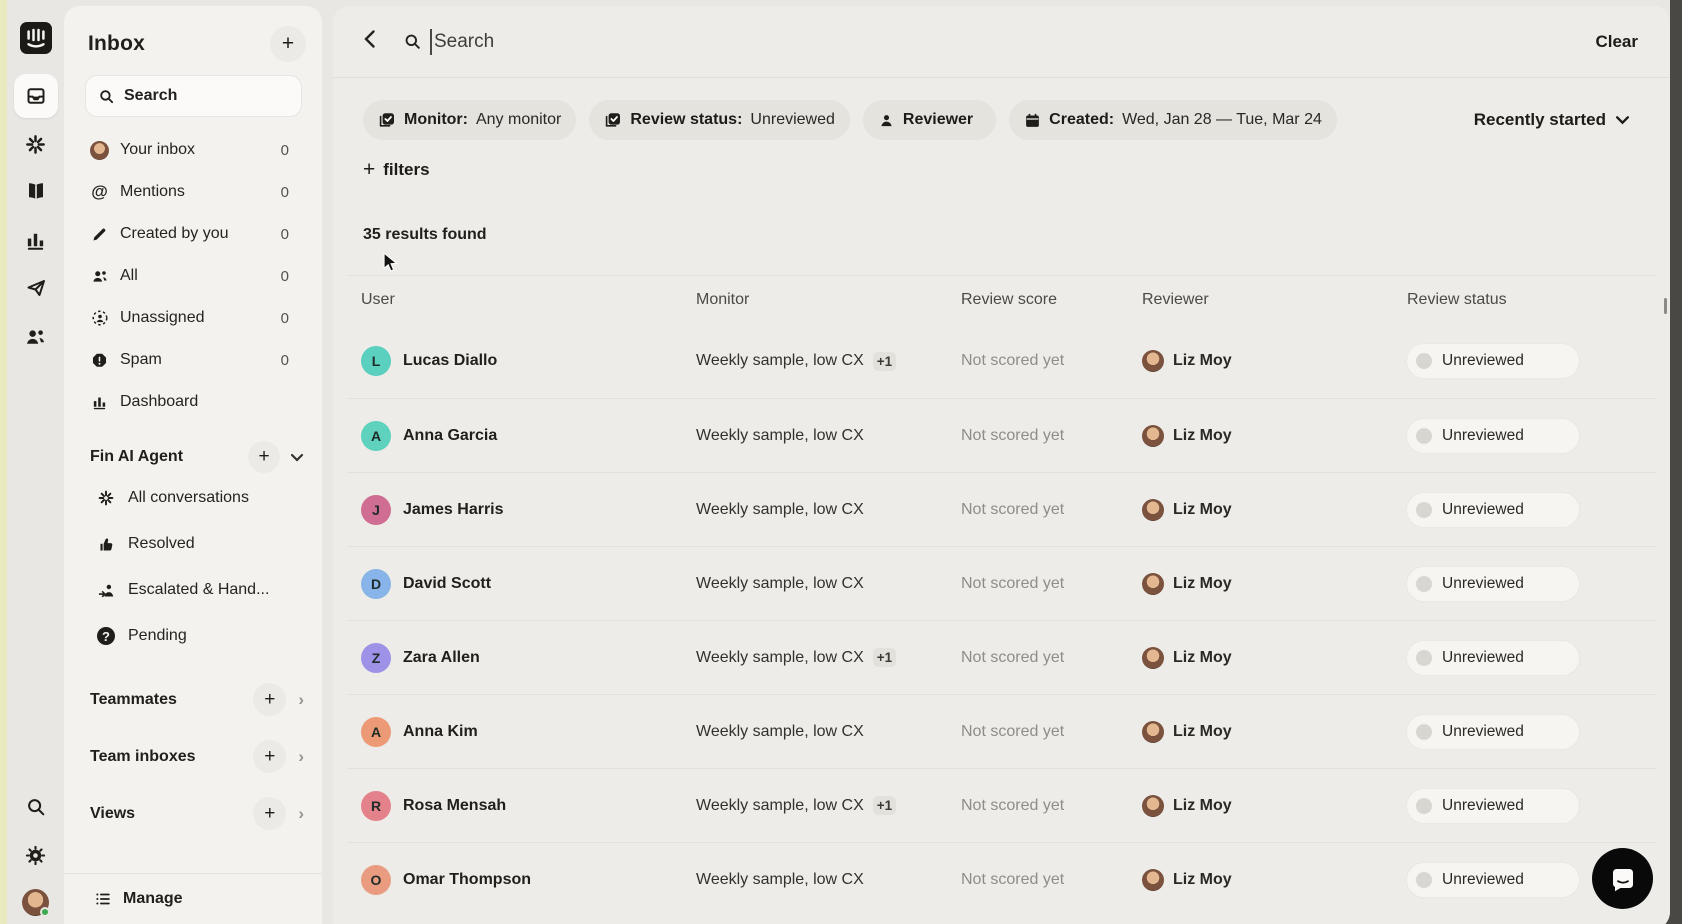  I want to click on chevron-down-icon, so click(297, 457).